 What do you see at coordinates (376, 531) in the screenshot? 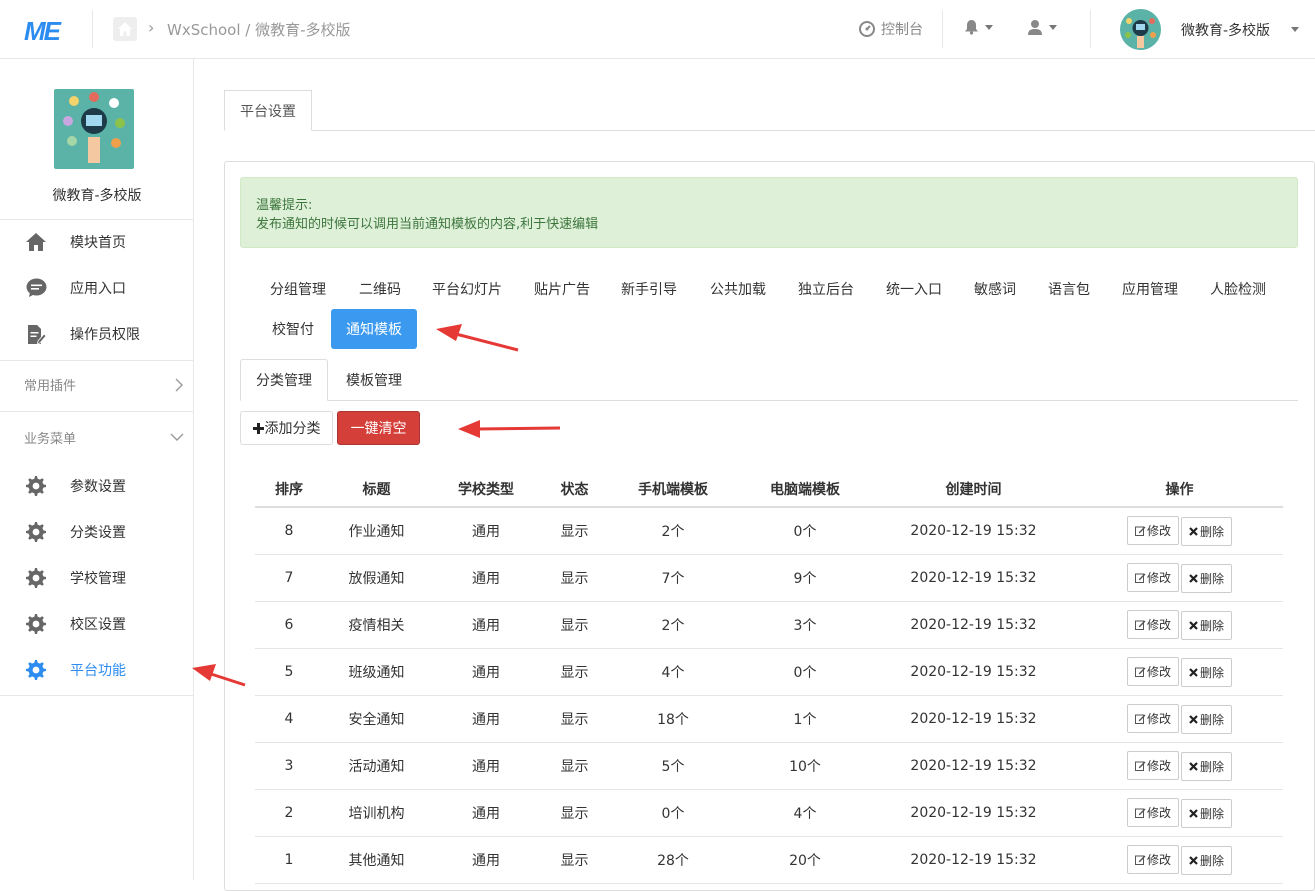
I see `table-cell: 作业通知` at bounding box center [376, 531].